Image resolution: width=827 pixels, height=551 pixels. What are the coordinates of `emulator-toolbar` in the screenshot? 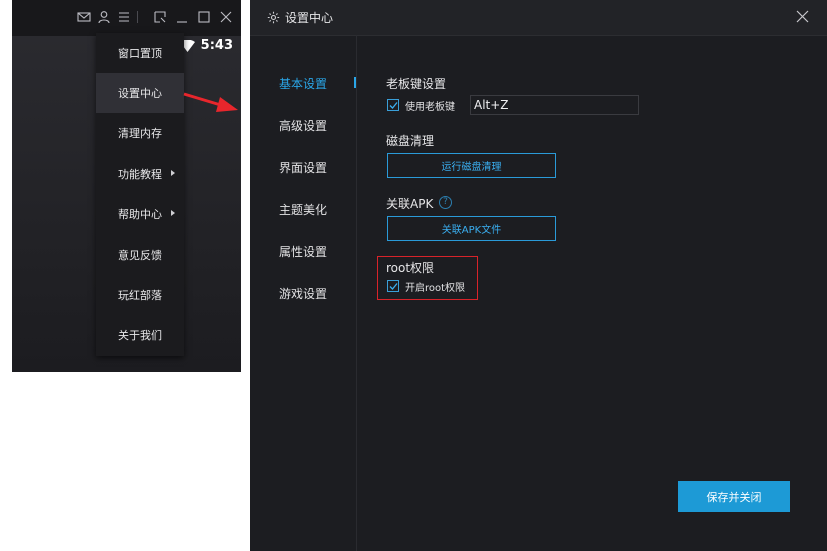 It's located at (126, 18).